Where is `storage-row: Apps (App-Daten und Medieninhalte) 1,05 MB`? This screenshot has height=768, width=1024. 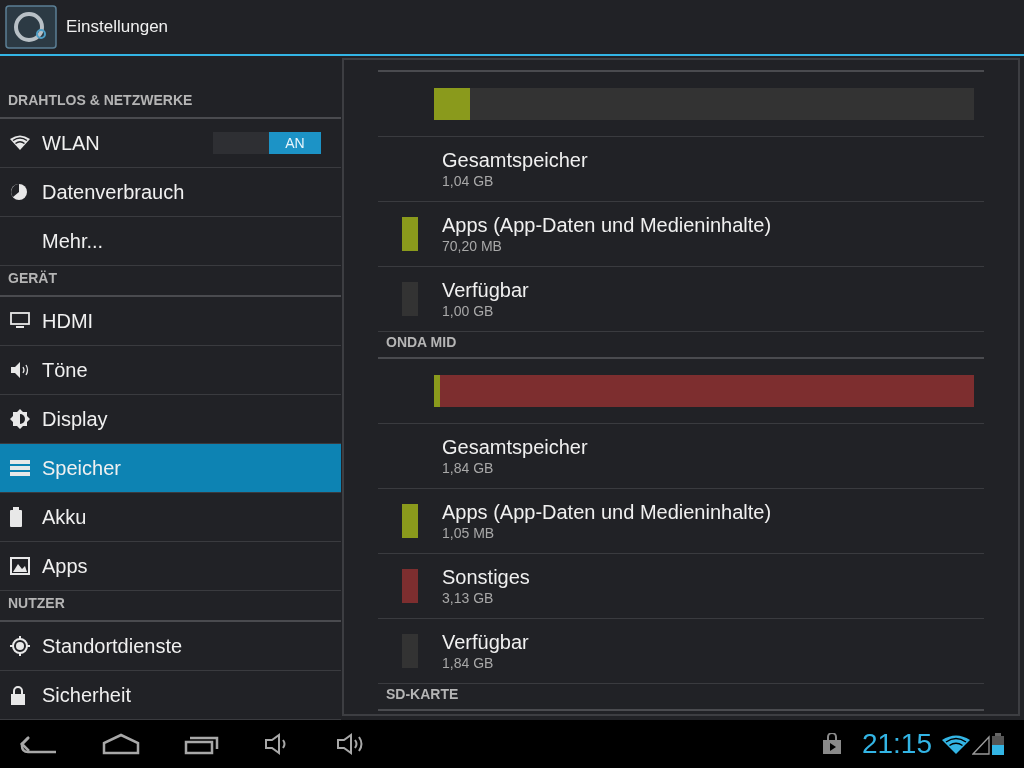
storage-row: Apps (App-Daten und Medieninhalte) 1,05 MB is located at coordinates (681, 521).